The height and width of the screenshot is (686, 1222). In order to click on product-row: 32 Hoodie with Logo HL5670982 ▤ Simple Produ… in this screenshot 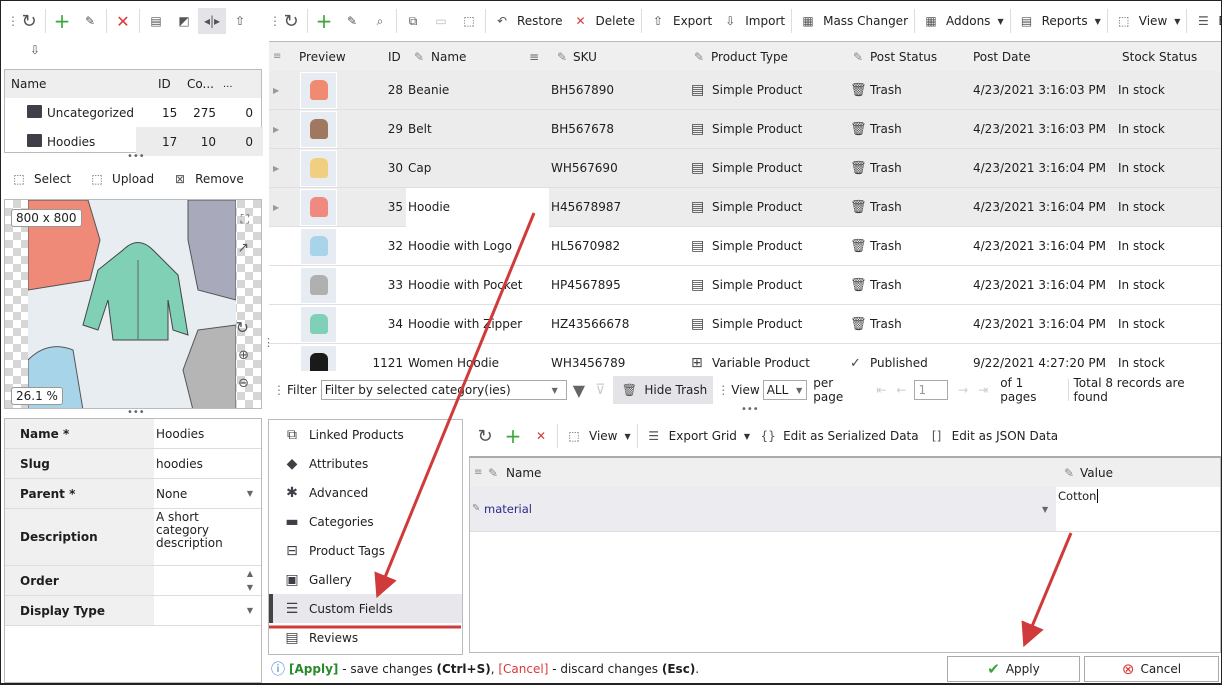, I will do `click(745, 246)`.